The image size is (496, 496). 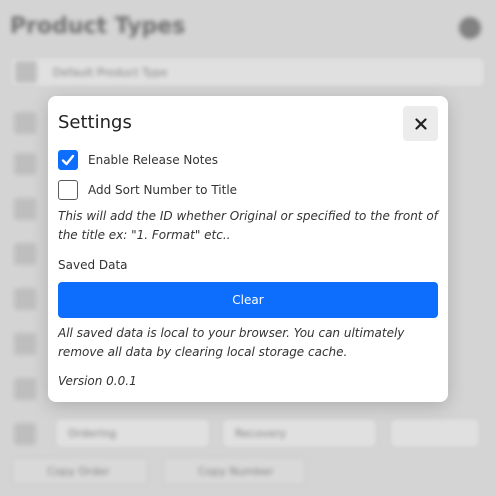 I want to click on close-icon, so click(x=420, y=123).